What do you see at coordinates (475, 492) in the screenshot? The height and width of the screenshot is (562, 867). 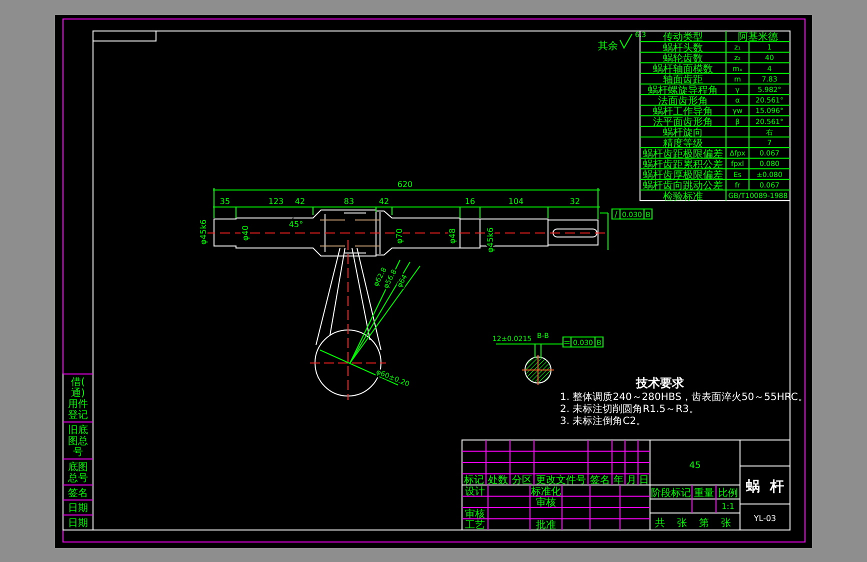 I see `title-block-label: 设计` at bounding box center [475, 492].